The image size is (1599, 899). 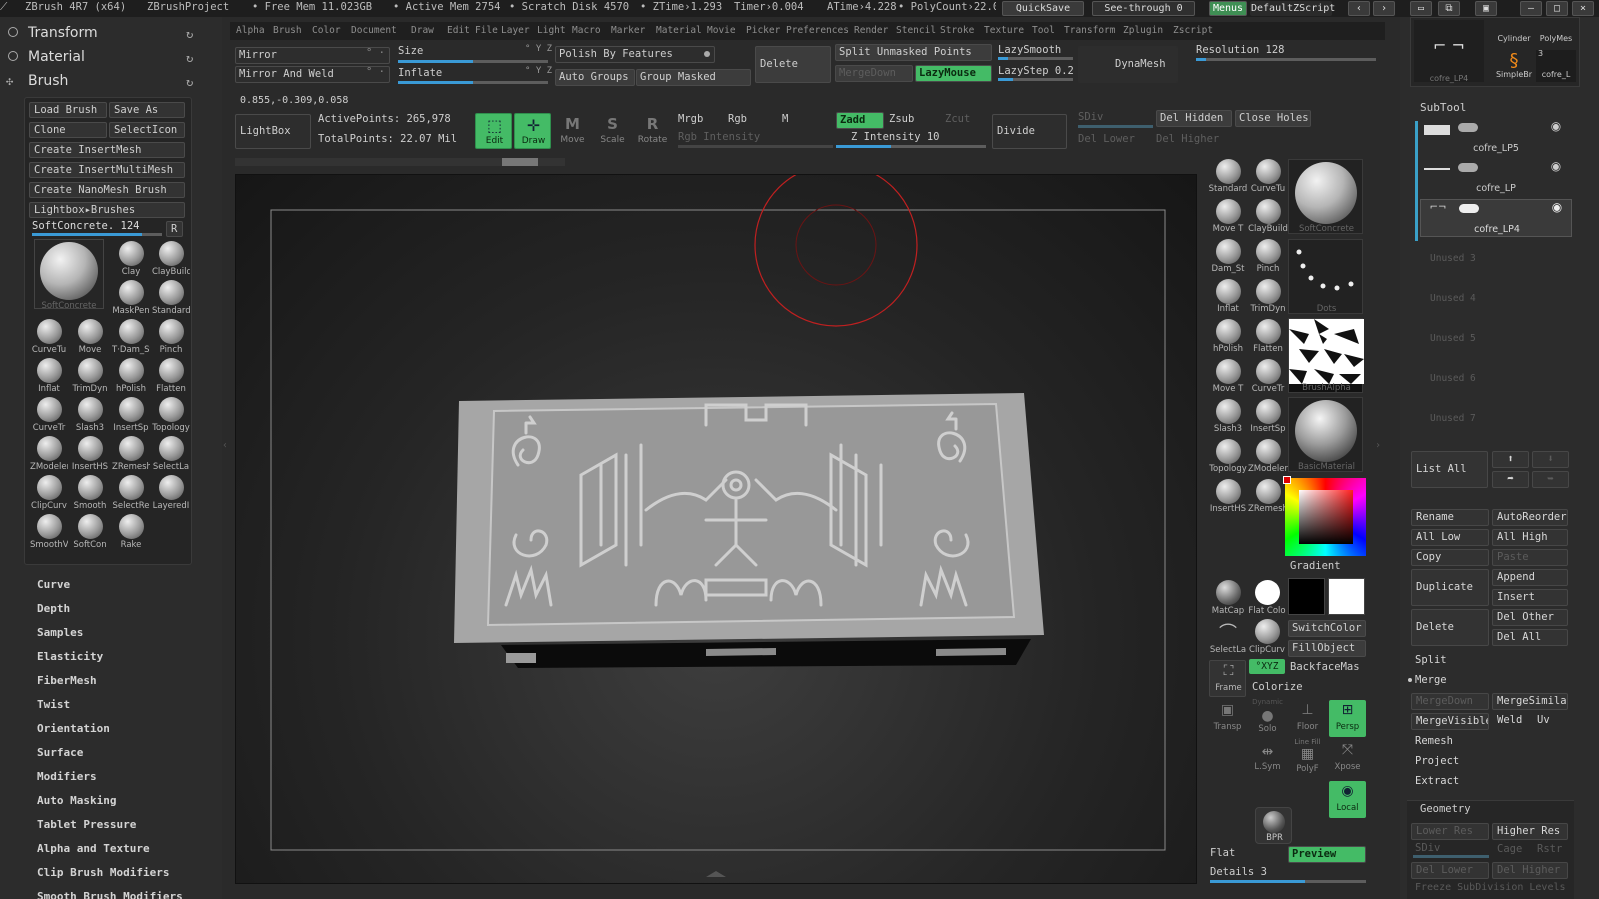 What do you see at coordinates (189, 82) in the screenshot?
I see `refresh-icon: ↻` at bounding box center [189, 82].